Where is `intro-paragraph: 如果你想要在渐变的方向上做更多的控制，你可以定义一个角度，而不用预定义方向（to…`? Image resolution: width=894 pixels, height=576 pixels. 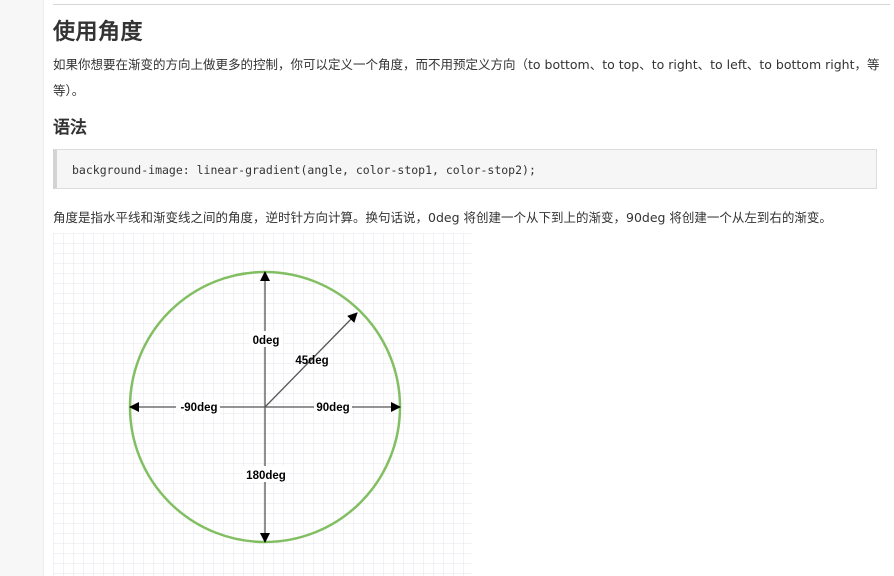
intro-paragraph: 如果你想要在渐变的方向上做更多的控制，你可以定义一个角度，而不用预定义方向（to… is located at coordinates (466, 77).